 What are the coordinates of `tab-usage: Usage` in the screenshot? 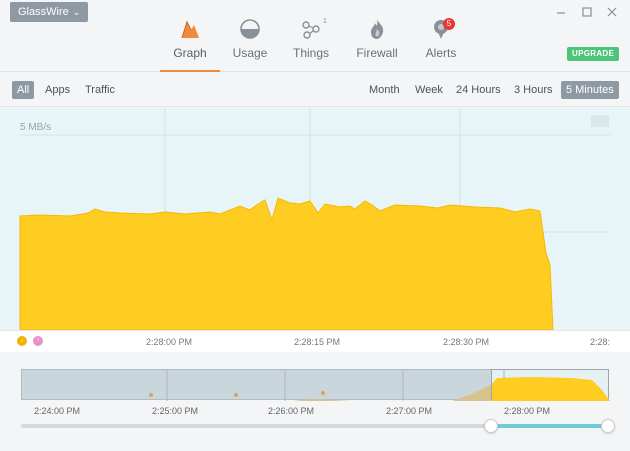 It's located at (250, 43).